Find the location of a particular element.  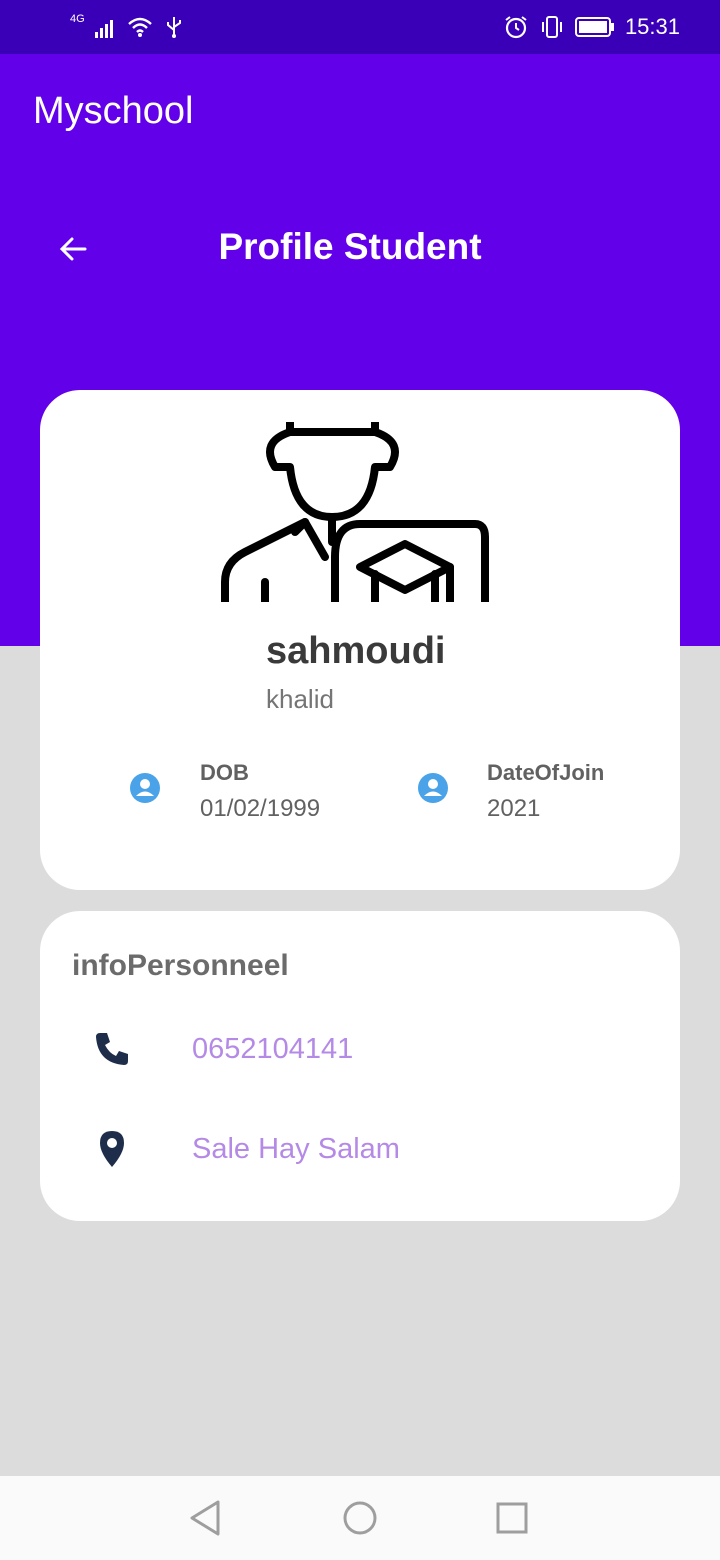

page-title: Profile Student is located at coordinates (350, 246).